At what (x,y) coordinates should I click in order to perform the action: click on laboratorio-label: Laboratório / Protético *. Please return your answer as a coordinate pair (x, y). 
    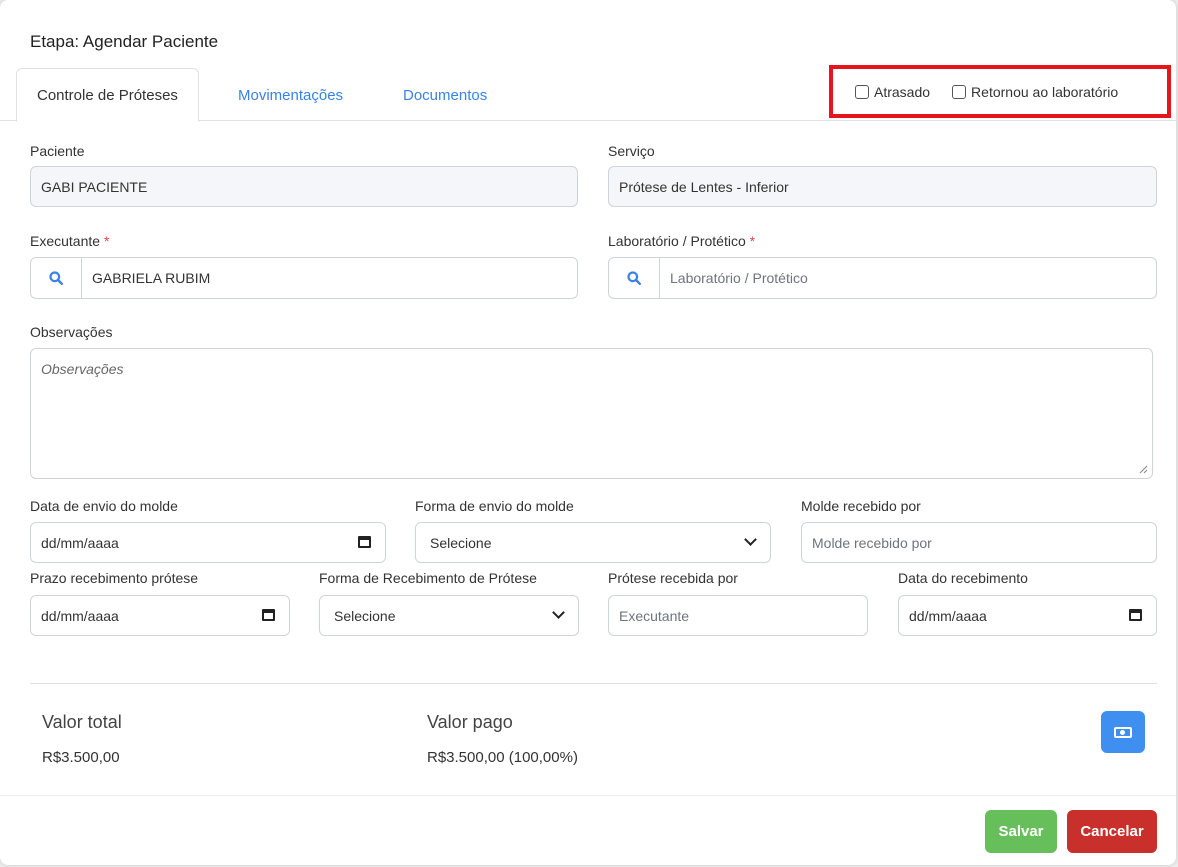
    Looking at the image, I should click on (681, 241).